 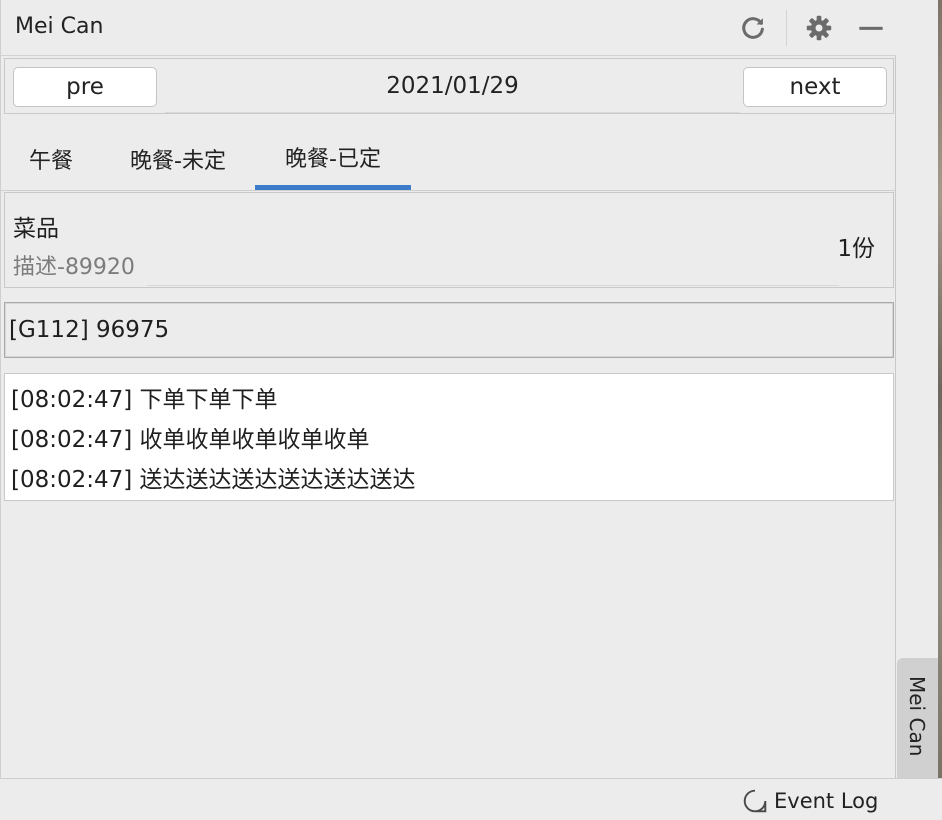 I want to click on order-info-field: [G112] 96975, so click(x=449, y=330).